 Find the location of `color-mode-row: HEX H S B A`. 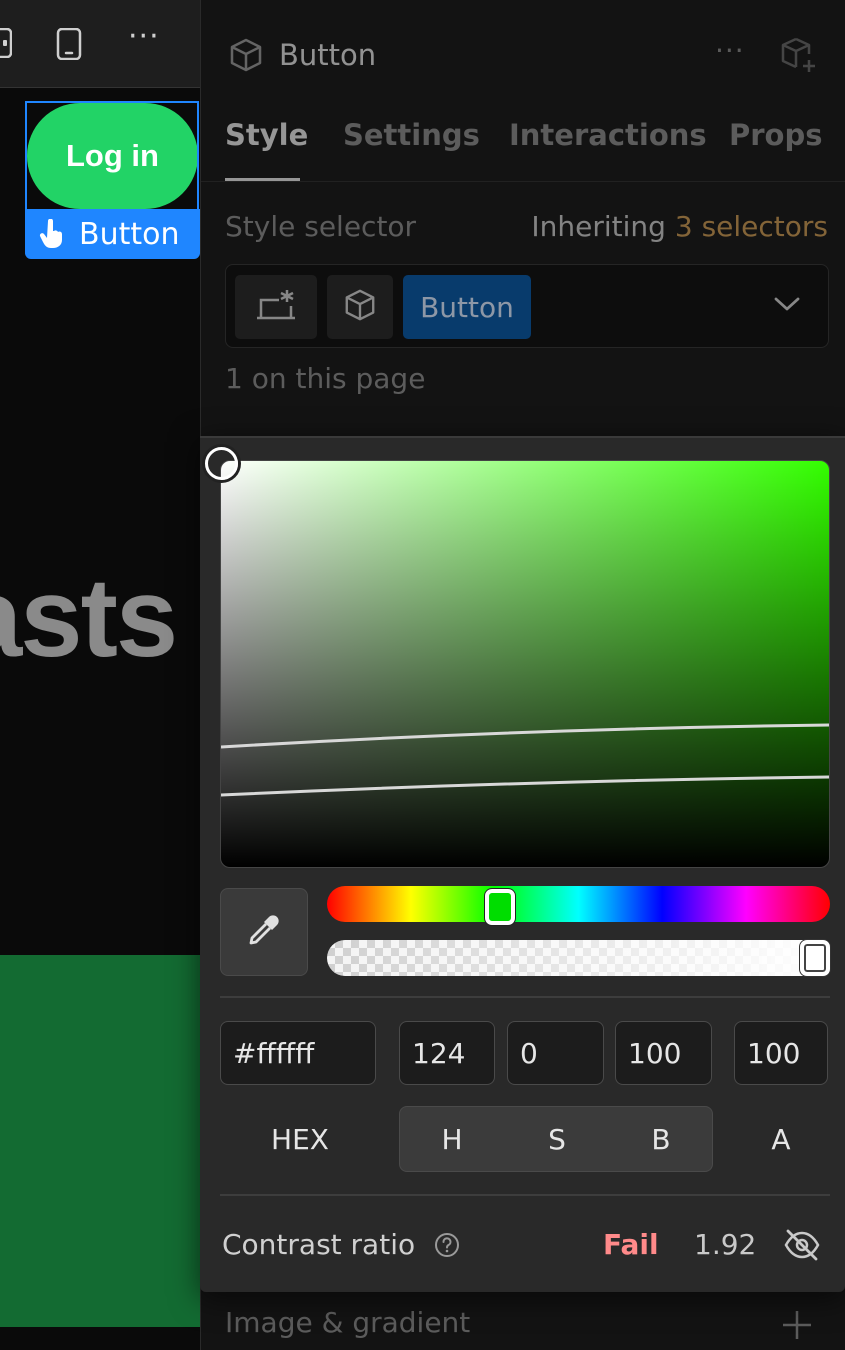

color-mode-row: HEX H S B A is located at coordinates (522, 1139).